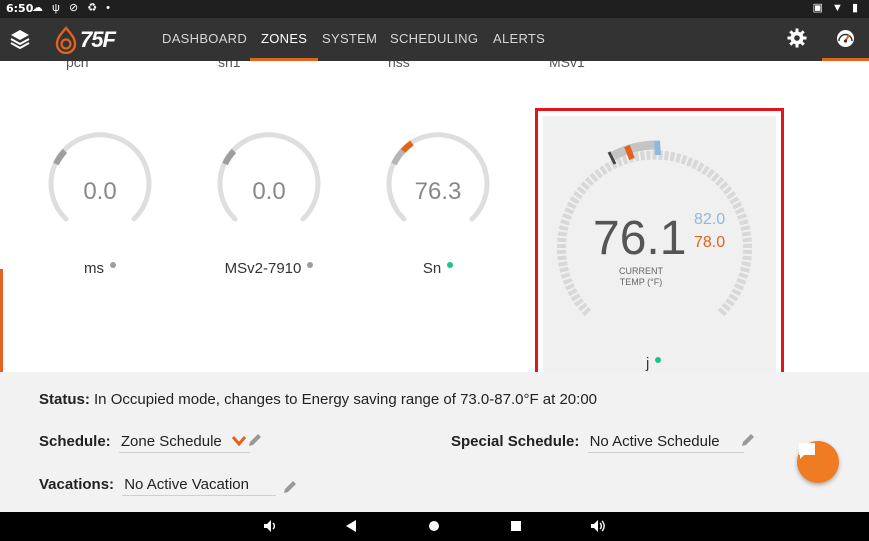  What do you see at coordinates (748, 442) in the screenshot?
I see `edit-special-schedule-pencil-icon` at bounding box center [748, 442].